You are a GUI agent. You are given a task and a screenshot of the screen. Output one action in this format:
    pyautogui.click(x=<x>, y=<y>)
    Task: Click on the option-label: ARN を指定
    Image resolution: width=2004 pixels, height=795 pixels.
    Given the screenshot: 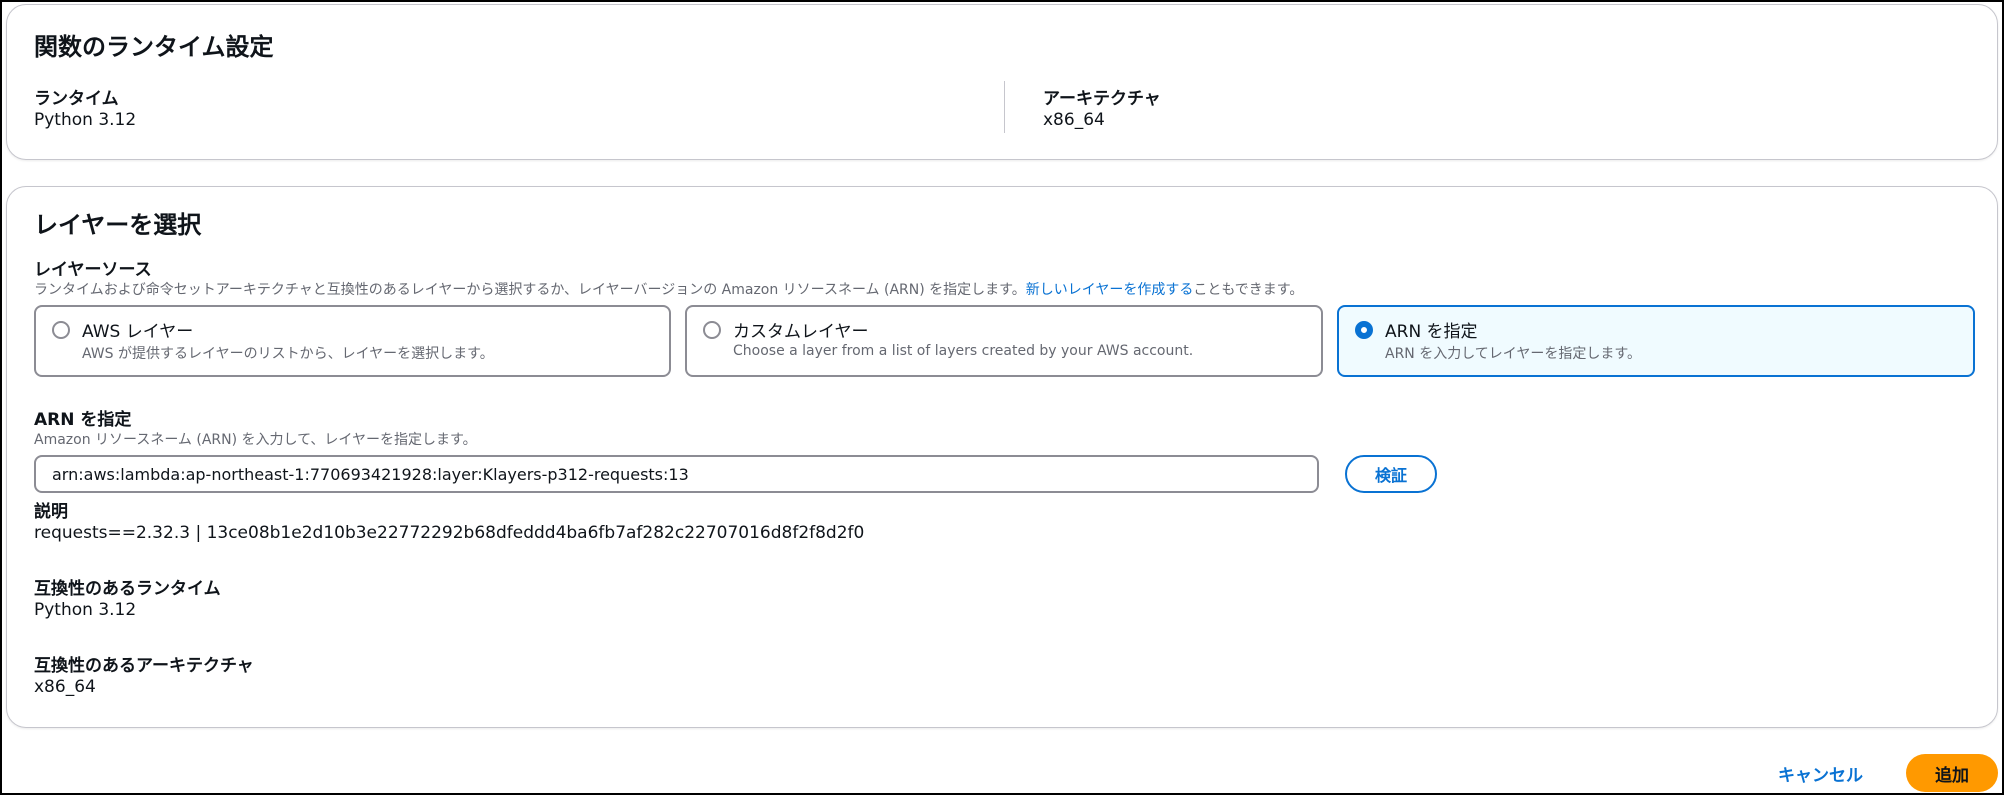 What is the action you would take?
    pyautogui.click(x=1431, y=332)
    